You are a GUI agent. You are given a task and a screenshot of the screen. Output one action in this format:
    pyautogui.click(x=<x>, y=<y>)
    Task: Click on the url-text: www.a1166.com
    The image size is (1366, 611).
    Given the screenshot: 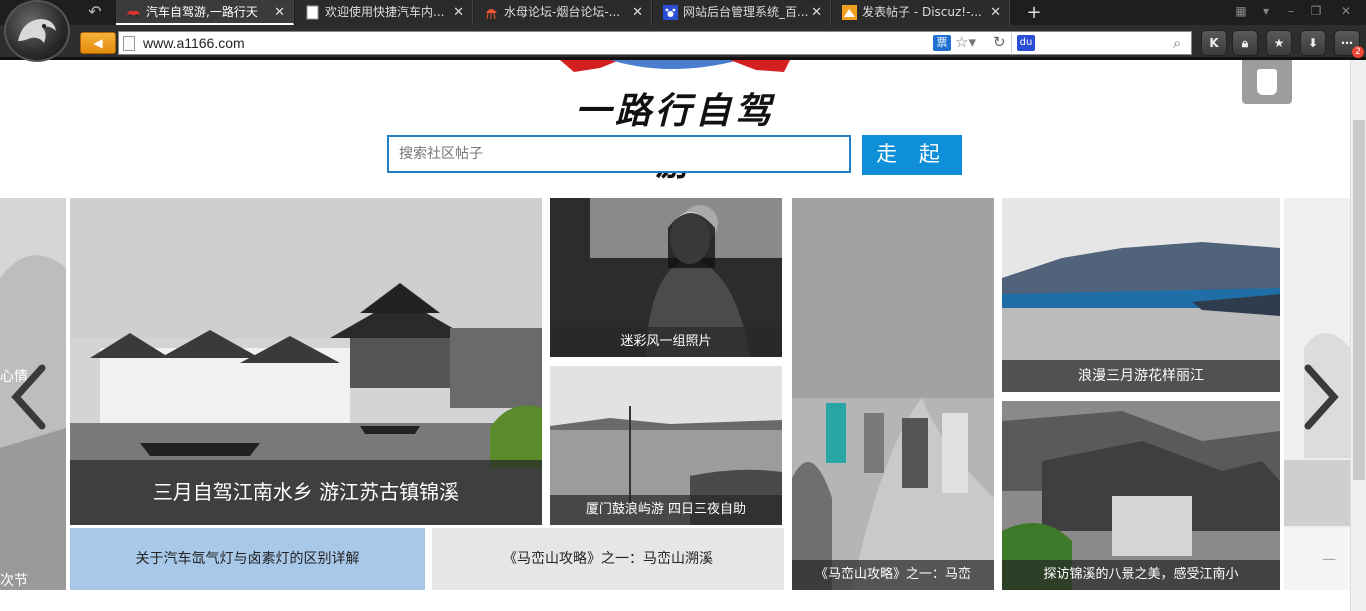 What is the action you would take?
    pyautogui.click(x=194, y=43)
    